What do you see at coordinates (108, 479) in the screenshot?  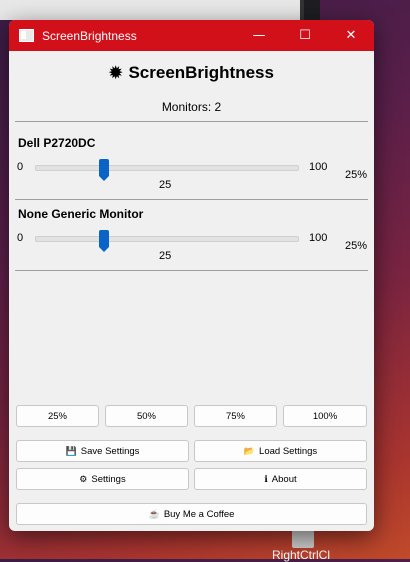 I see `settings-label: Settings` at bounding box center [108, 479].